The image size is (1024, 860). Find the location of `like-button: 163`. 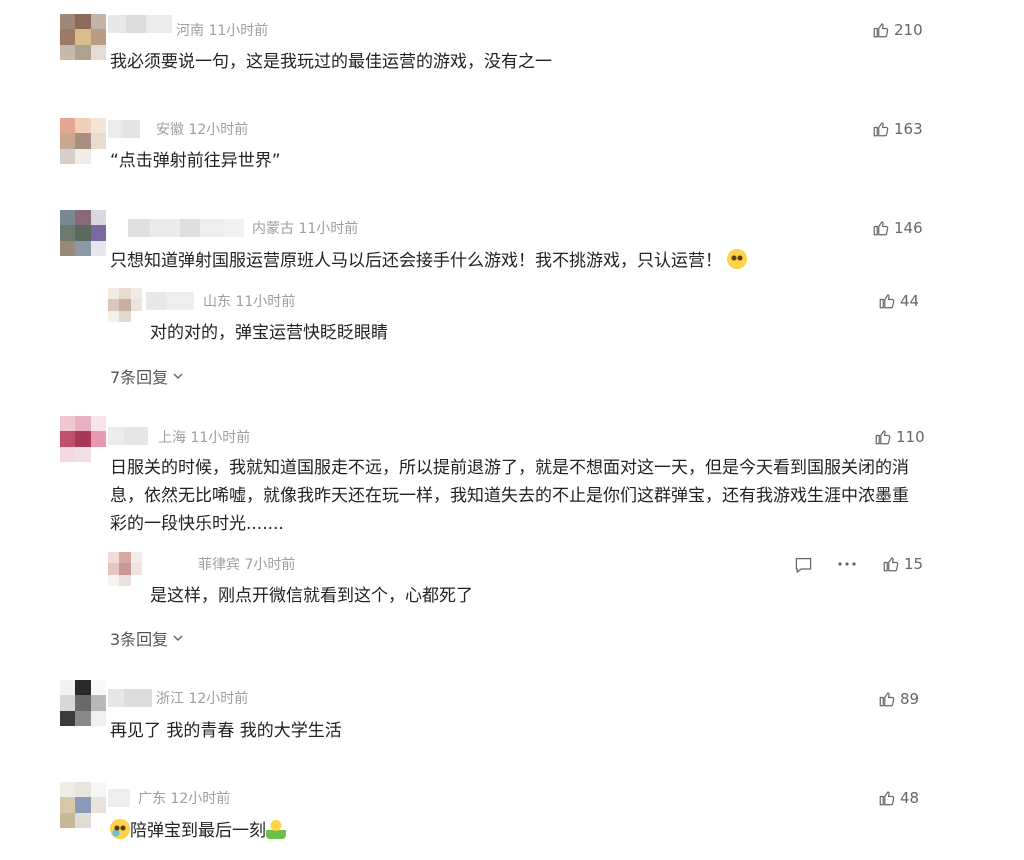

like-button: 163 is located at coordinates (897, 129).